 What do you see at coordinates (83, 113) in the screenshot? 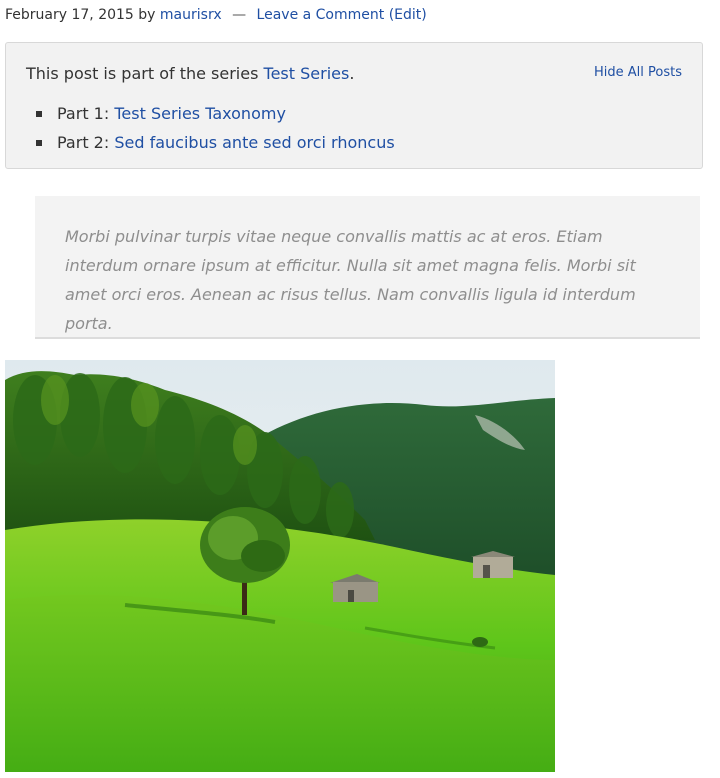
I see `series-part-prefix: Part 1:` at bounding box center [83, 113].